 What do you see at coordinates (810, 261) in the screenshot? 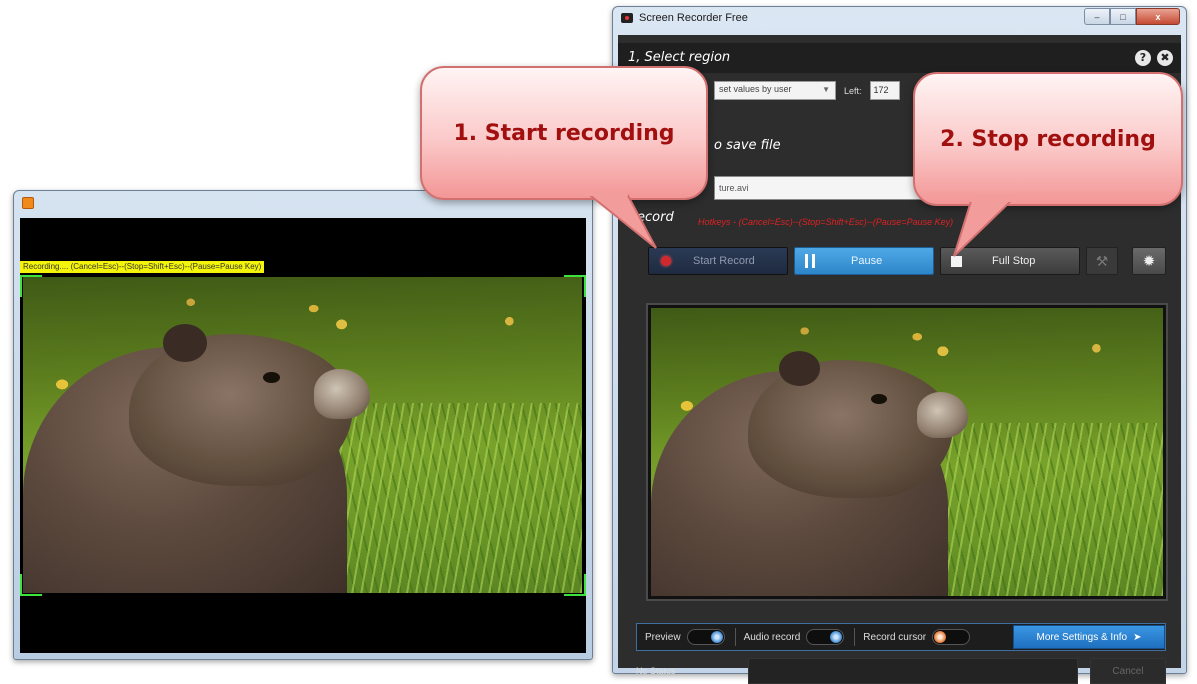
I see `pause-icon` at bounding box center [810, 261].